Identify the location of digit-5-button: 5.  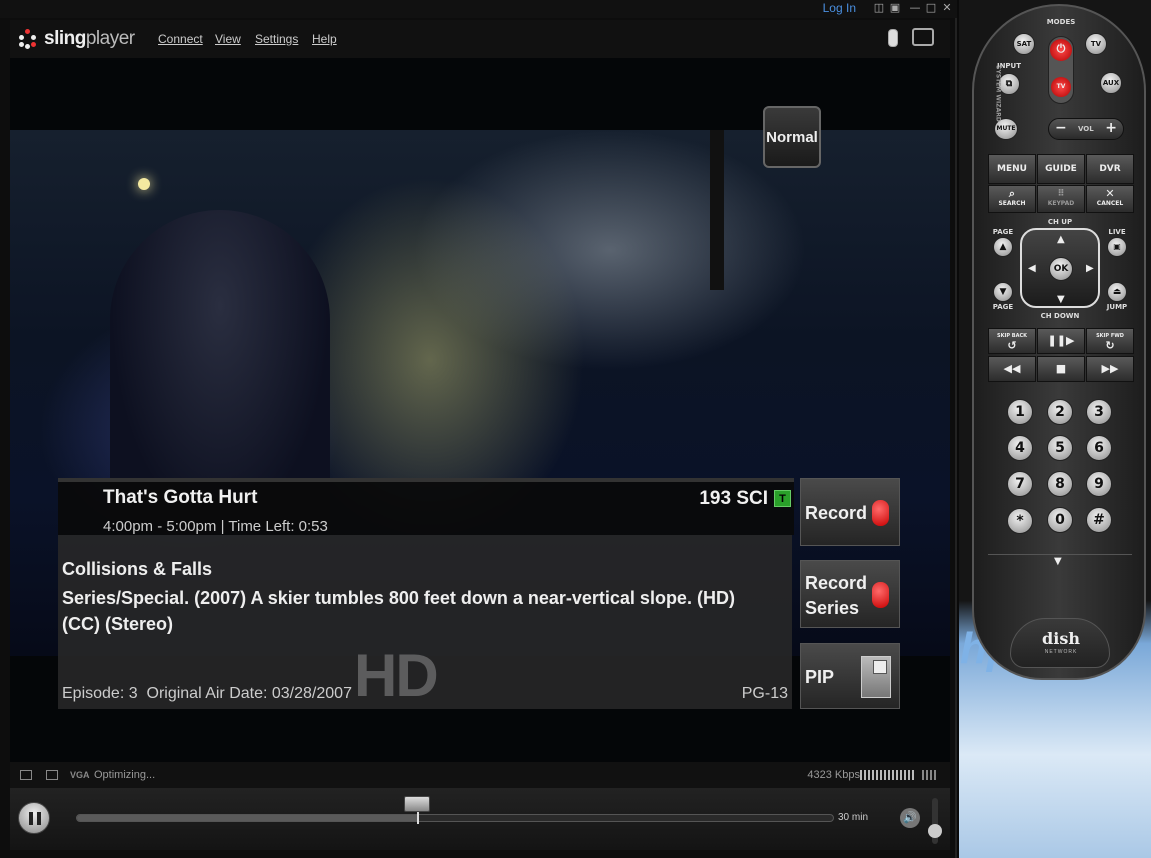
(1060, 448).